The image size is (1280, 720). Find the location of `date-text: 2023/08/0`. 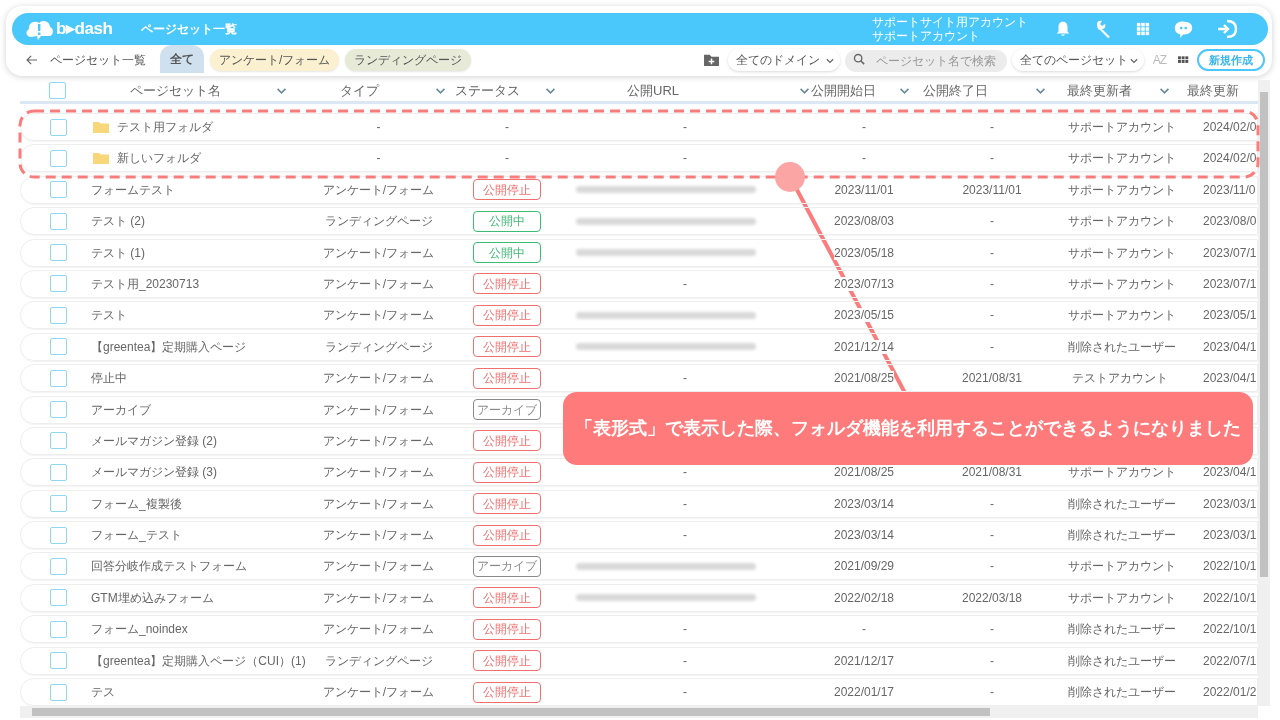

date-text: 2023/08/0 is located at coordinates (1230, 221).